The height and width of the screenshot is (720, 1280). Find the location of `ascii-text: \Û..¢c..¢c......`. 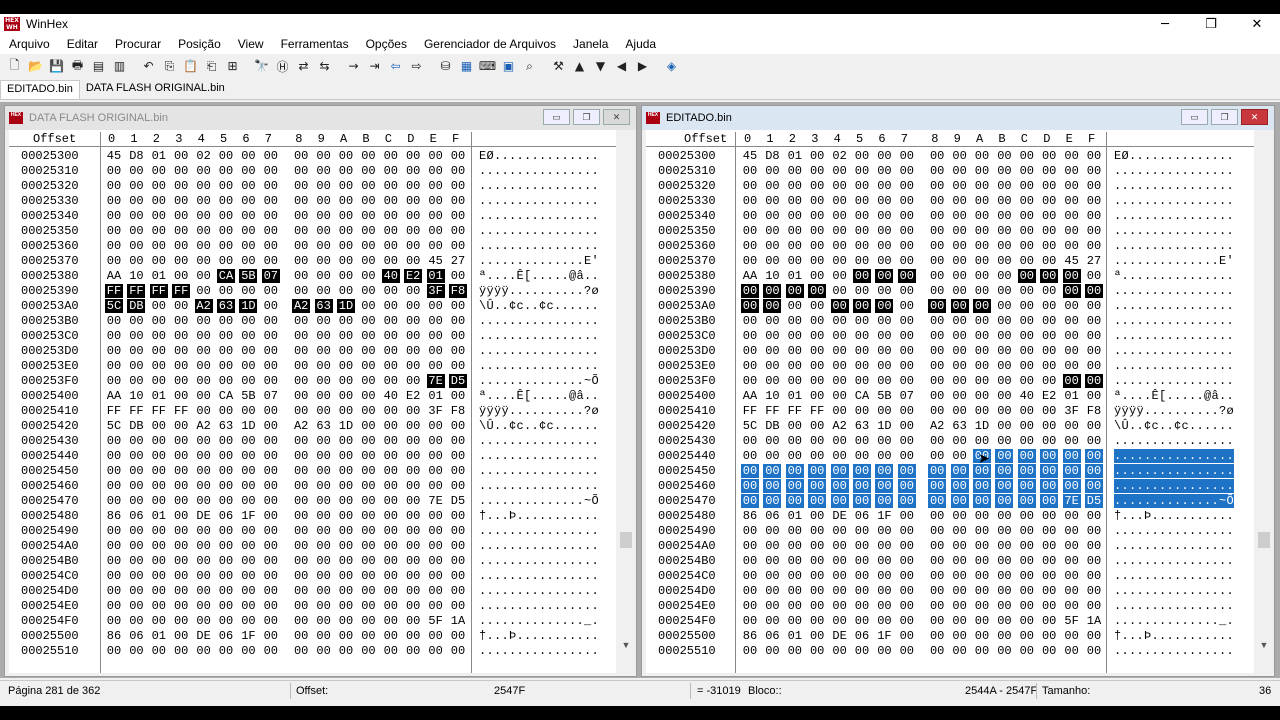

ascii-text: \Û..¢c..¢c...... is located at coordinates (539, 306).